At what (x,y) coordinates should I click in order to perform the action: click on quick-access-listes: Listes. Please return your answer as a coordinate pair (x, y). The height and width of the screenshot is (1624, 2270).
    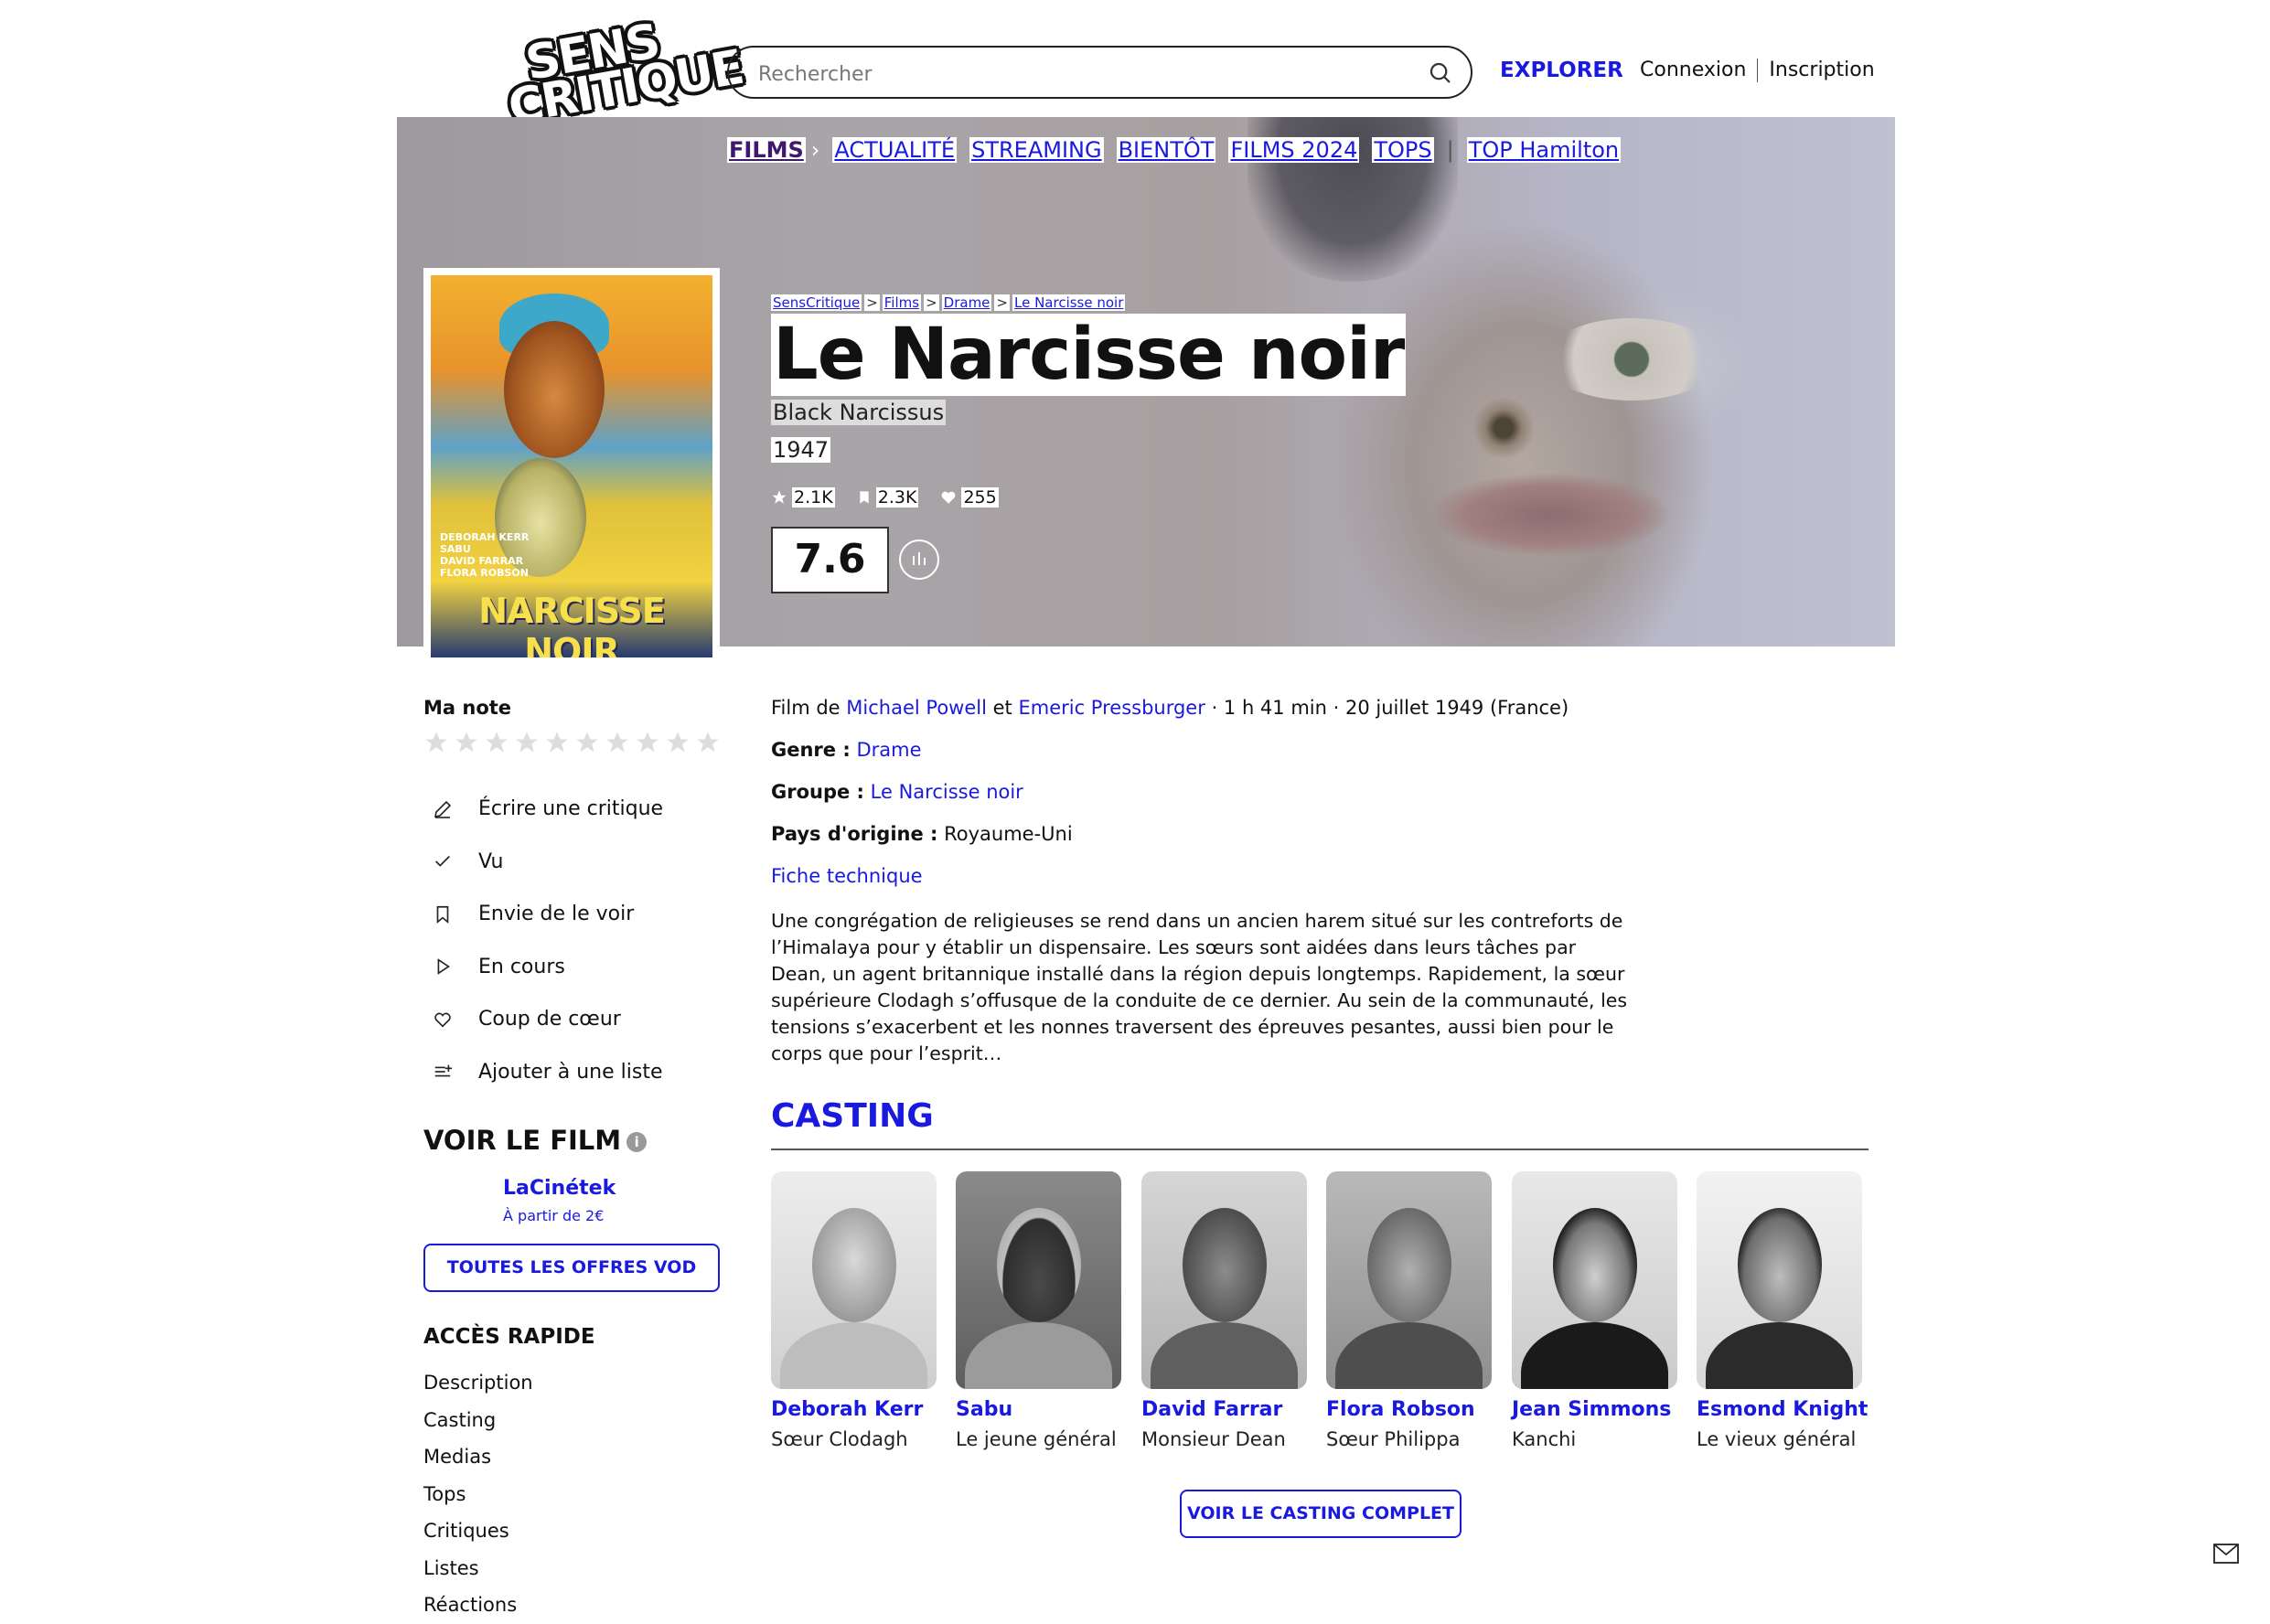
    Looking at the image, I should click on (478, 1568).